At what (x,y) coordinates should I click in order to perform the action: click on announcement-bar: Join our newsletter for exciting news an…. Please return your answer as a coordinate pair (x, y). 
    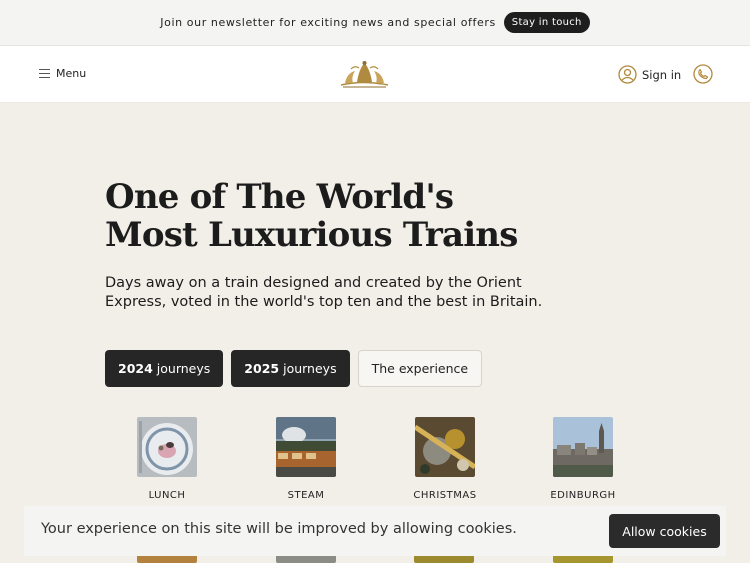
    Looking at the image, I should click on (375, 23).